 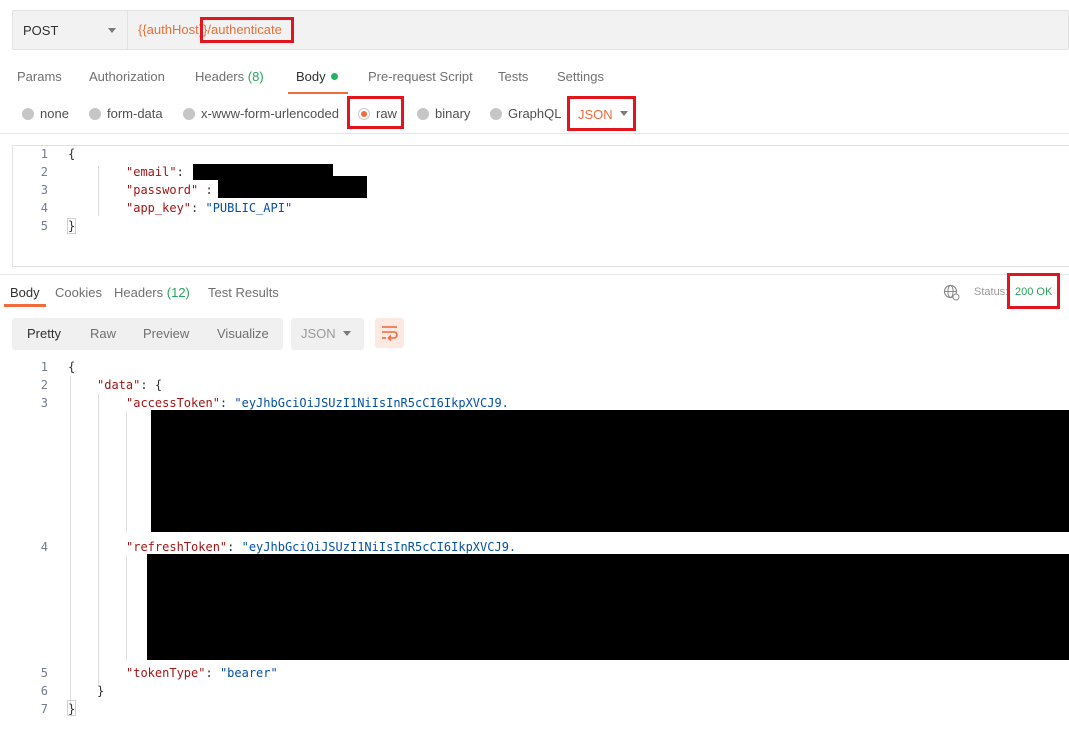 What do you see at coordinates (44, 709) in the screenshot?
I see `line-number: 7` at bounding box center [44, 709].